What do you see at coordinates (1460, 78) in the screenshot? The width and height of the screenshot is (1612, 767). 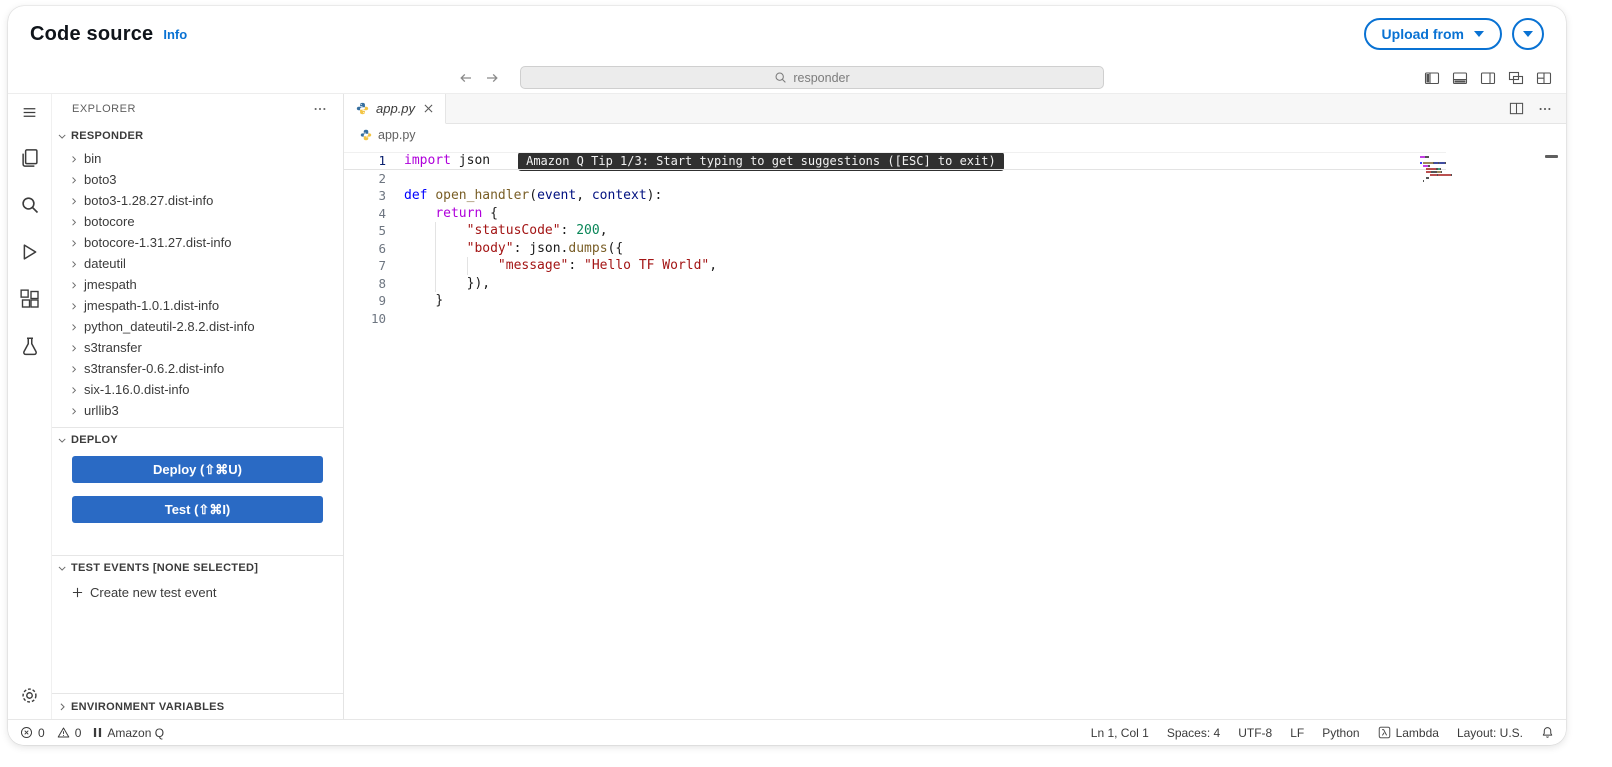 I see `toggle-panel-icon` at bounding box center [1460, 78].